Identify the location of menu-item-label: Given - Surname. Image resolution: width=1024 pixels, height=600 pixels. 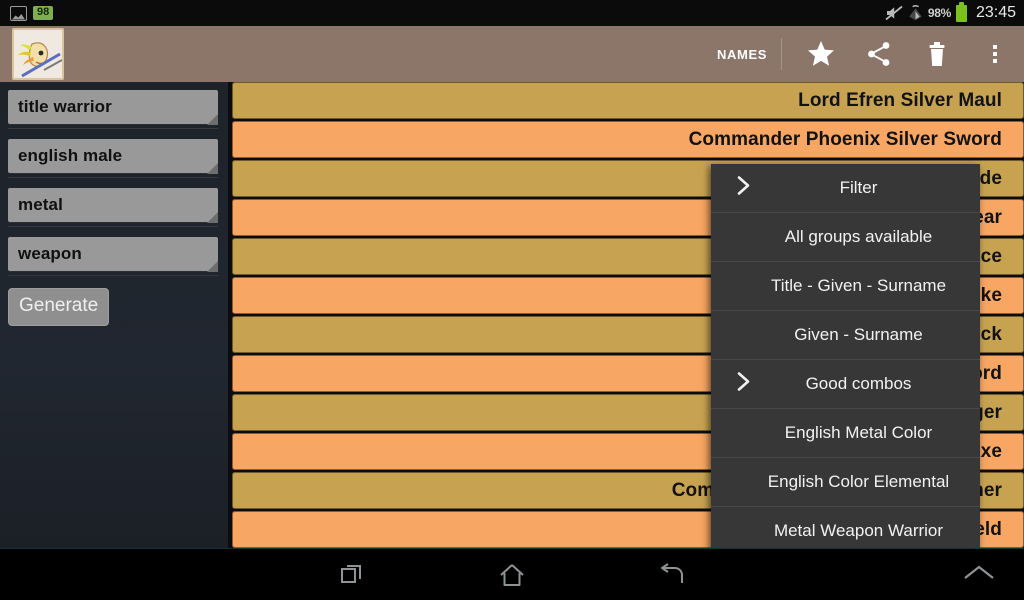
(858, 334).